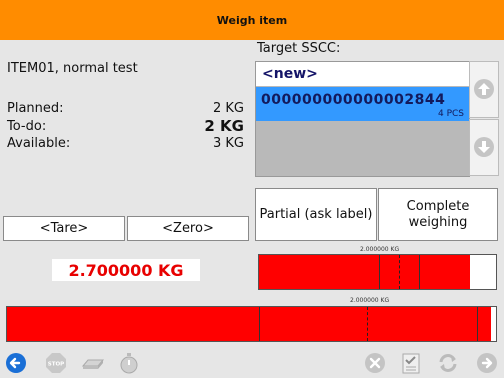 This screenshot has height=378, width=504. What do you see at coordinates (299, 48) in the screenshot?
I see `sscc-title: Target SSCC:` at bounding box center [299, 48].